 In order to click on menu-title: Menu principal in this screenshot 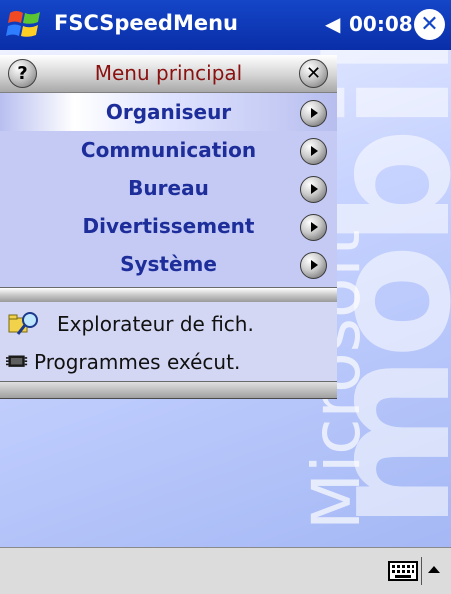, I will do `click(168, 73)`.